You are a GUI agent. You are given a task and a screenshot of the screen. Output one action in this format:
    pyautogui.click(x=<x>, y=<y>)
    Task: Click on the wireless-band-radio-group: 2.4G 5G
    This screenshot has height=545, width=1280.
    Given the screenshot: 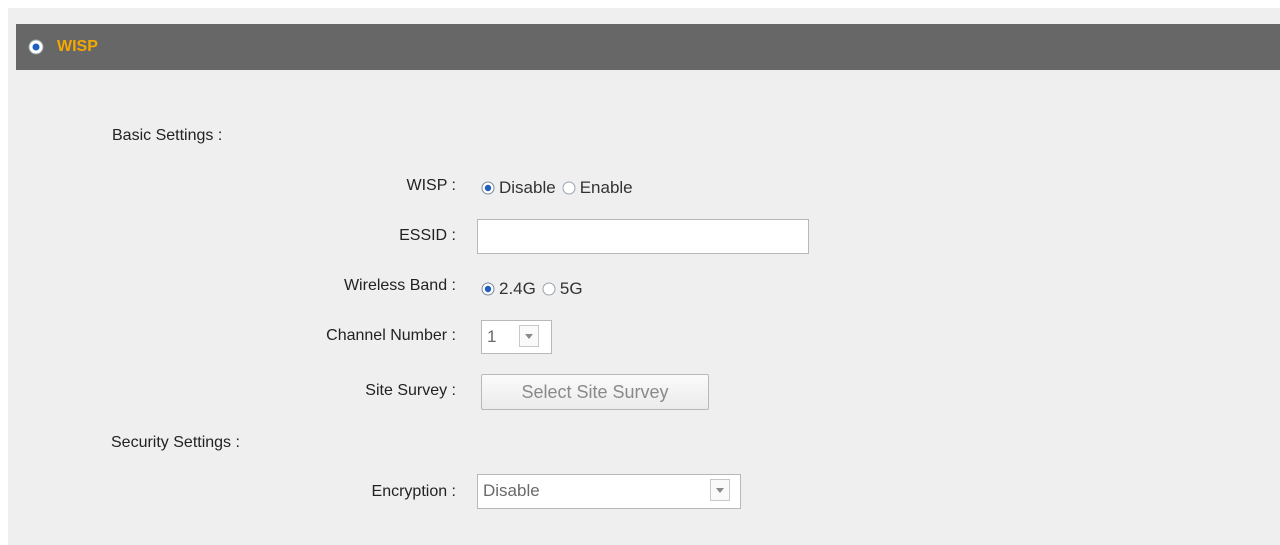 What is the action you would take?
    pyautogui.click(x=535, y=289)
    